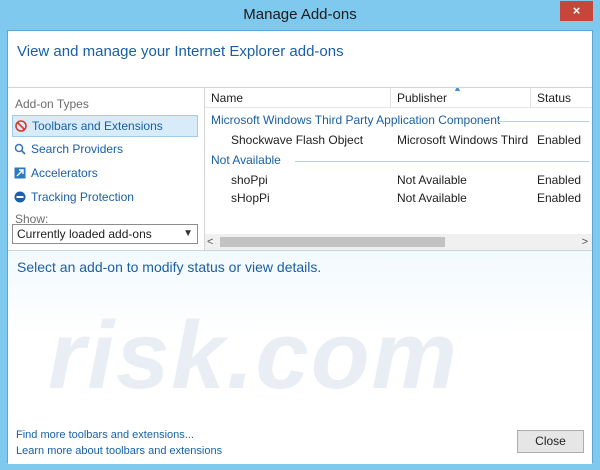 This screenshot has width=600, height=470. Describe the element at coordinates (561, 98) in the screenshot. I see `column-header-status: Status` at that location.